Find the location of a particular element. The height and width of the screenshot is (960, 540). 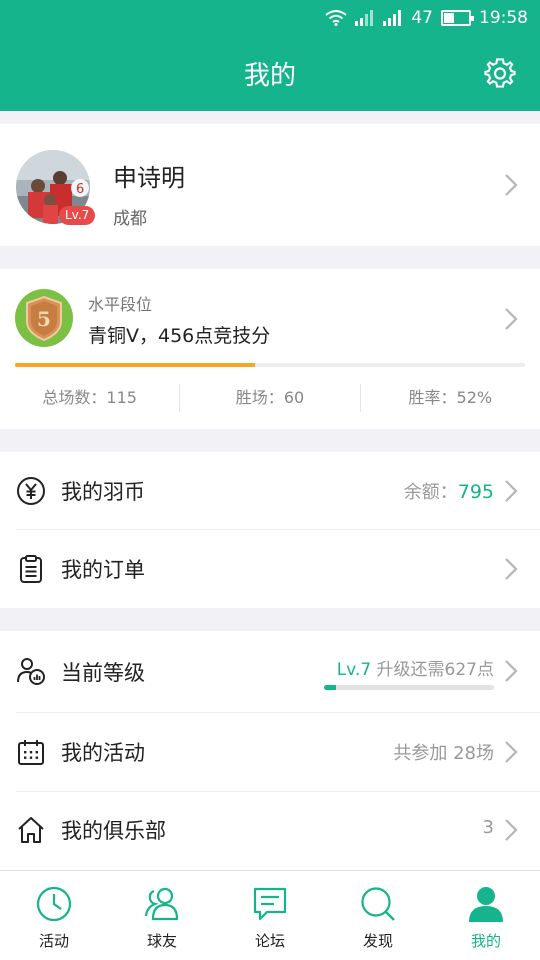

nav-item-discover: 发现 is located at coordinates (378, 915).